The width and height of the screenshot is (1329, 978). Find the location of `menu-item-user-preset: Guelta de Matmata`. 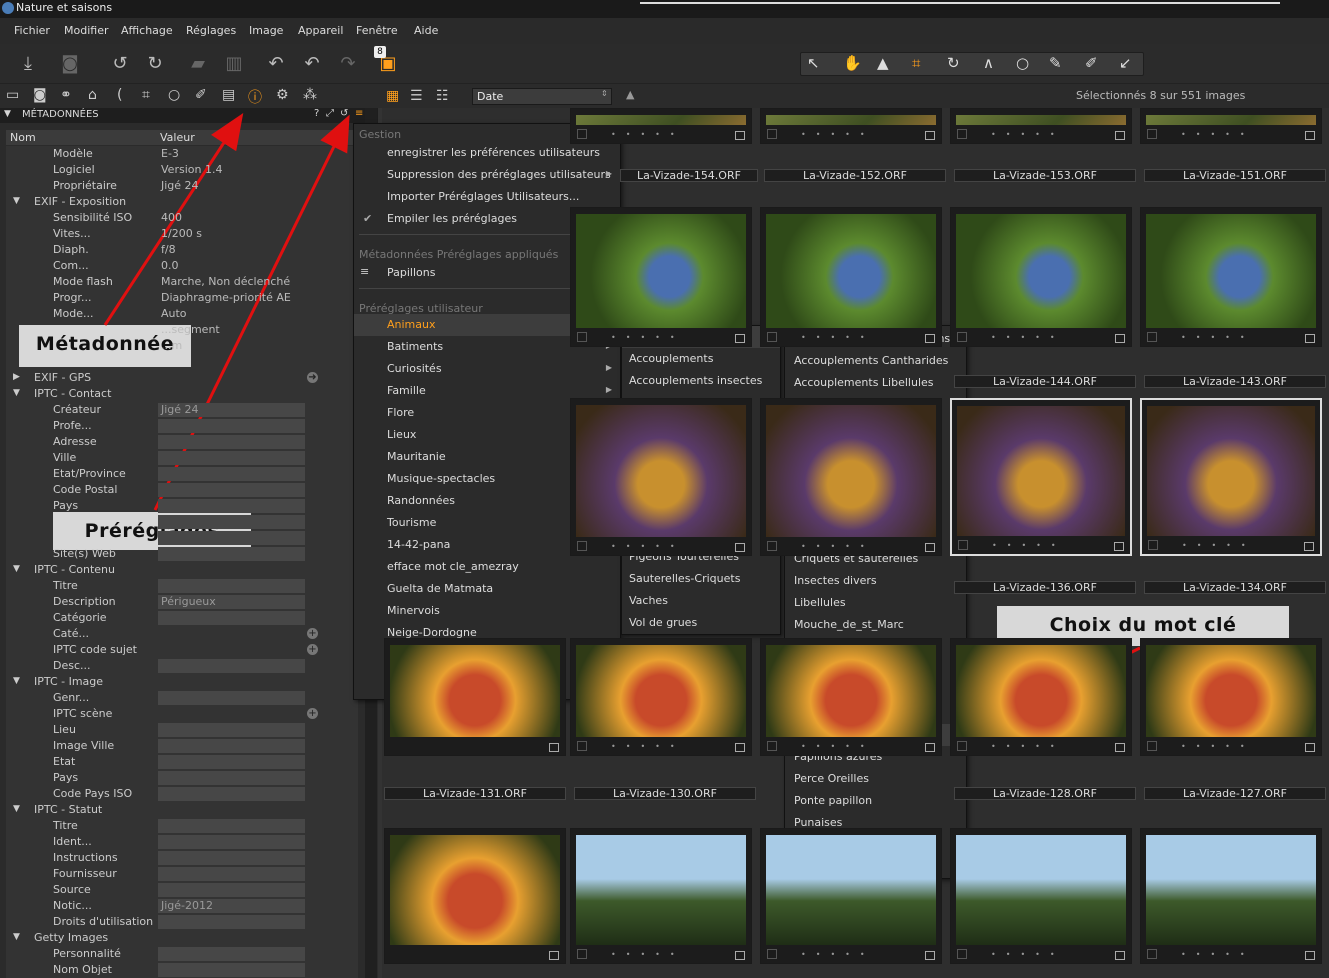

menu-item-user-preset: Guelta de Matmata is located at coordinates (487, 589).